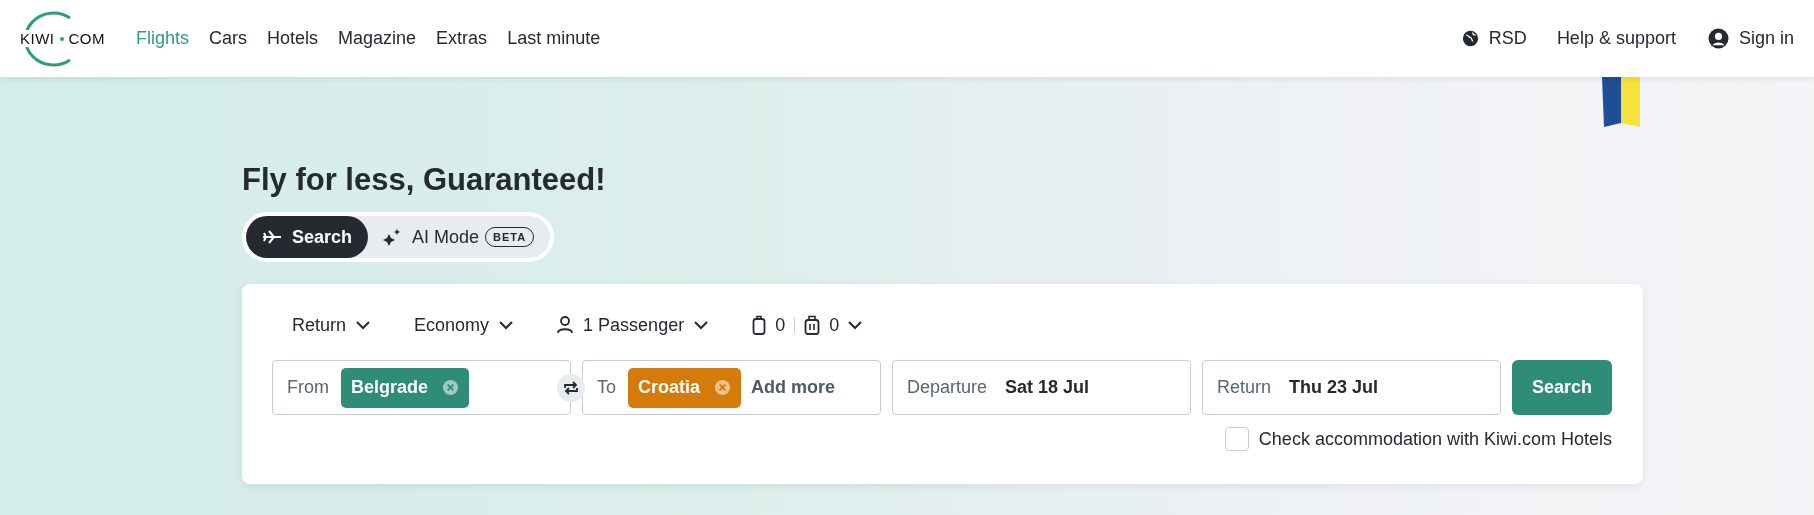  Describe the element at coordinates (162, 38) in the screenshot. I see `nav-link: Flights` at that location.